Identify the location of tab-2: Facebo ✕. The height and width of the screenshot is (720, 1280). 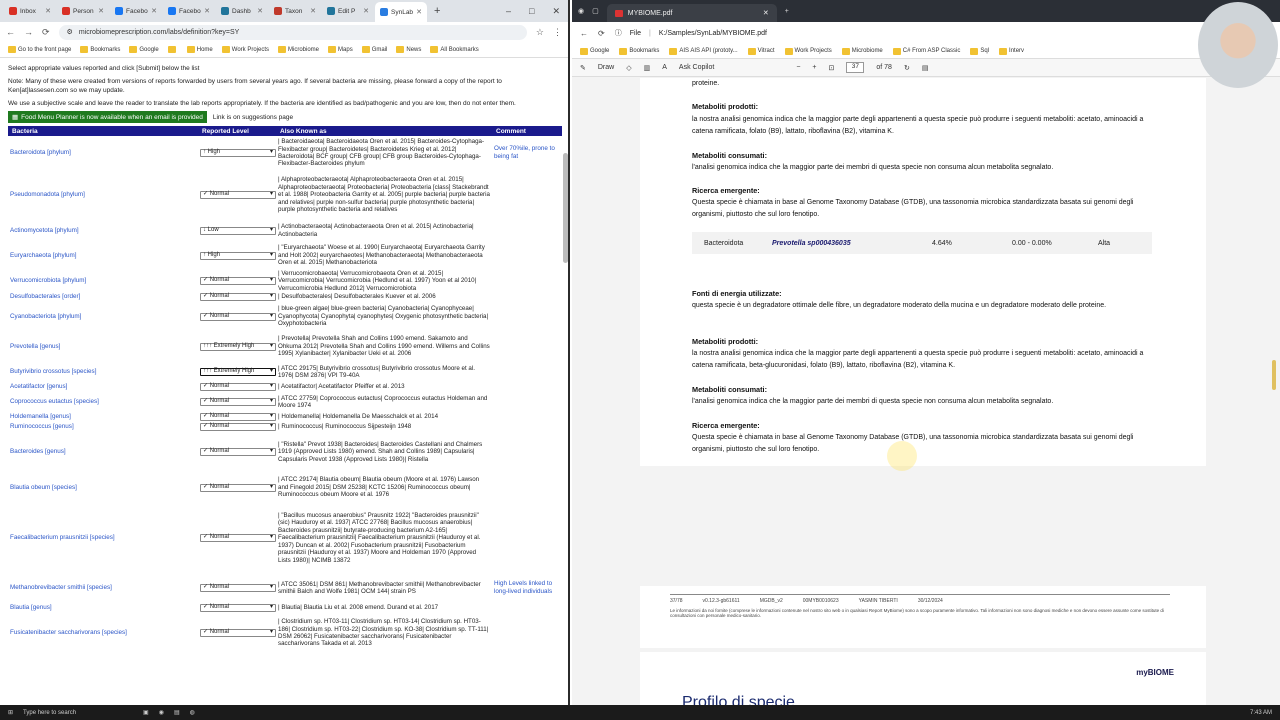
(136, 11).